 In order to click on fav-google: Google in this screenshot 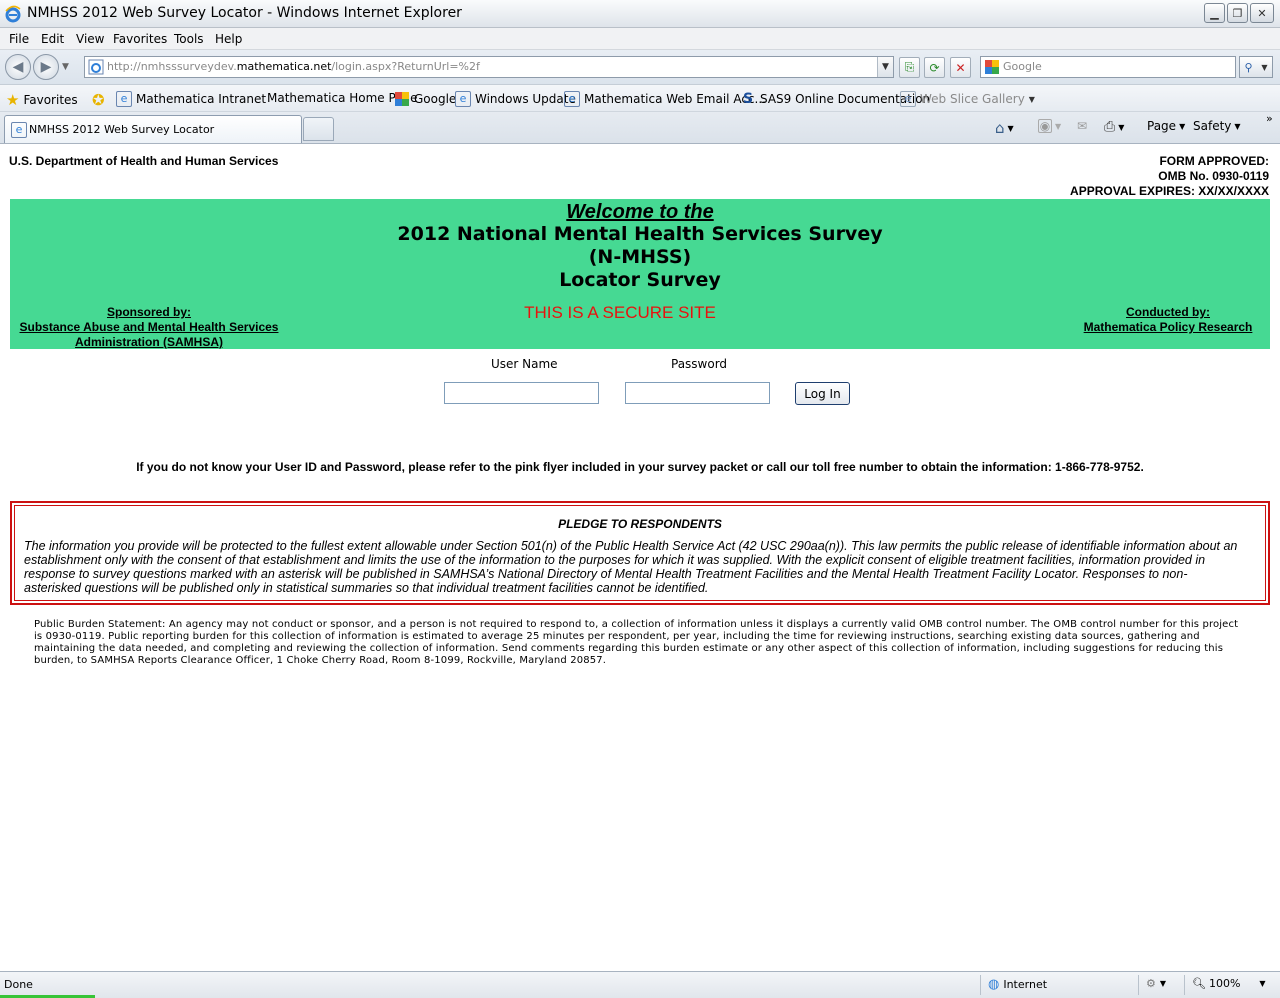, I will do `click(425, 99)`.